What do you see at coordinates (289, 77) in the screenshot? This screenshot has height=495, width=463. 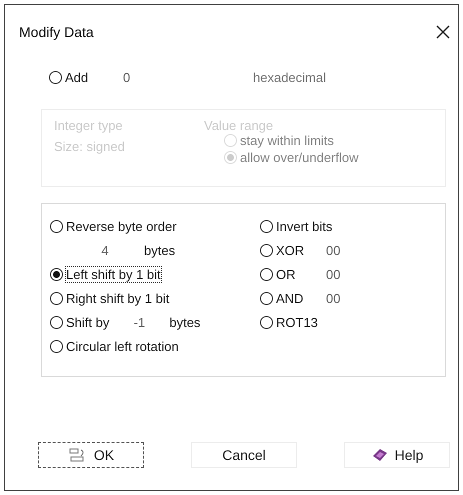 I see `base-label: hexadecimal` at bounding box center [289, 77].